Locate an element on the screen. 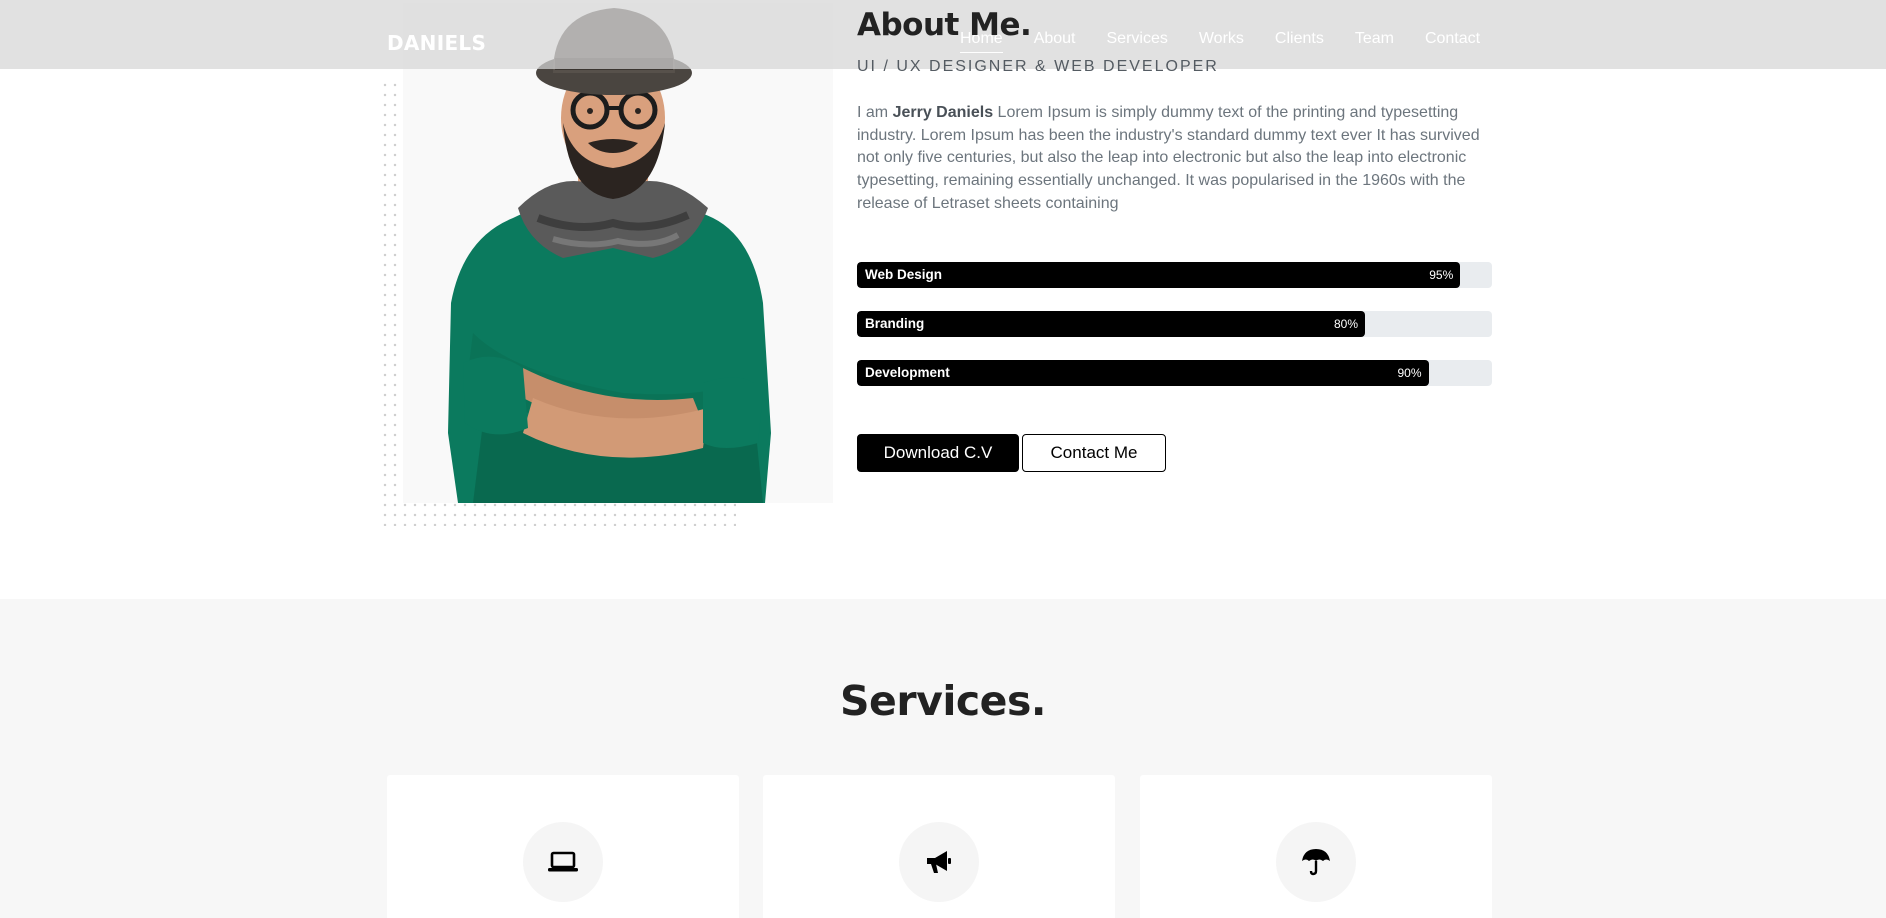 The image size is (1886, 918). brand-logo: DANIELS is located at coordinates (436, 43).